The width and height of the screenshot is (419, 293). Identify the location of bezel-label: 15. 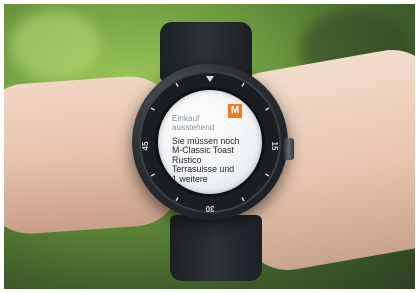
(274, 146).